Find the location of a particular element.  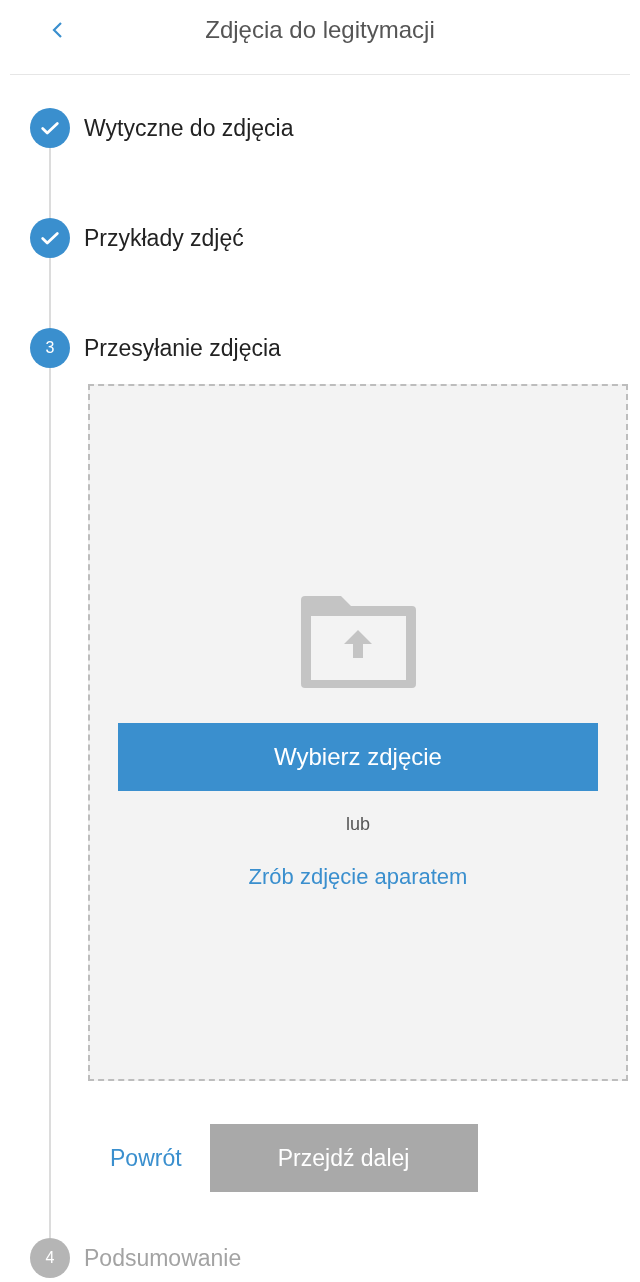

step-number: 3 is located at coordinates (50, 348).